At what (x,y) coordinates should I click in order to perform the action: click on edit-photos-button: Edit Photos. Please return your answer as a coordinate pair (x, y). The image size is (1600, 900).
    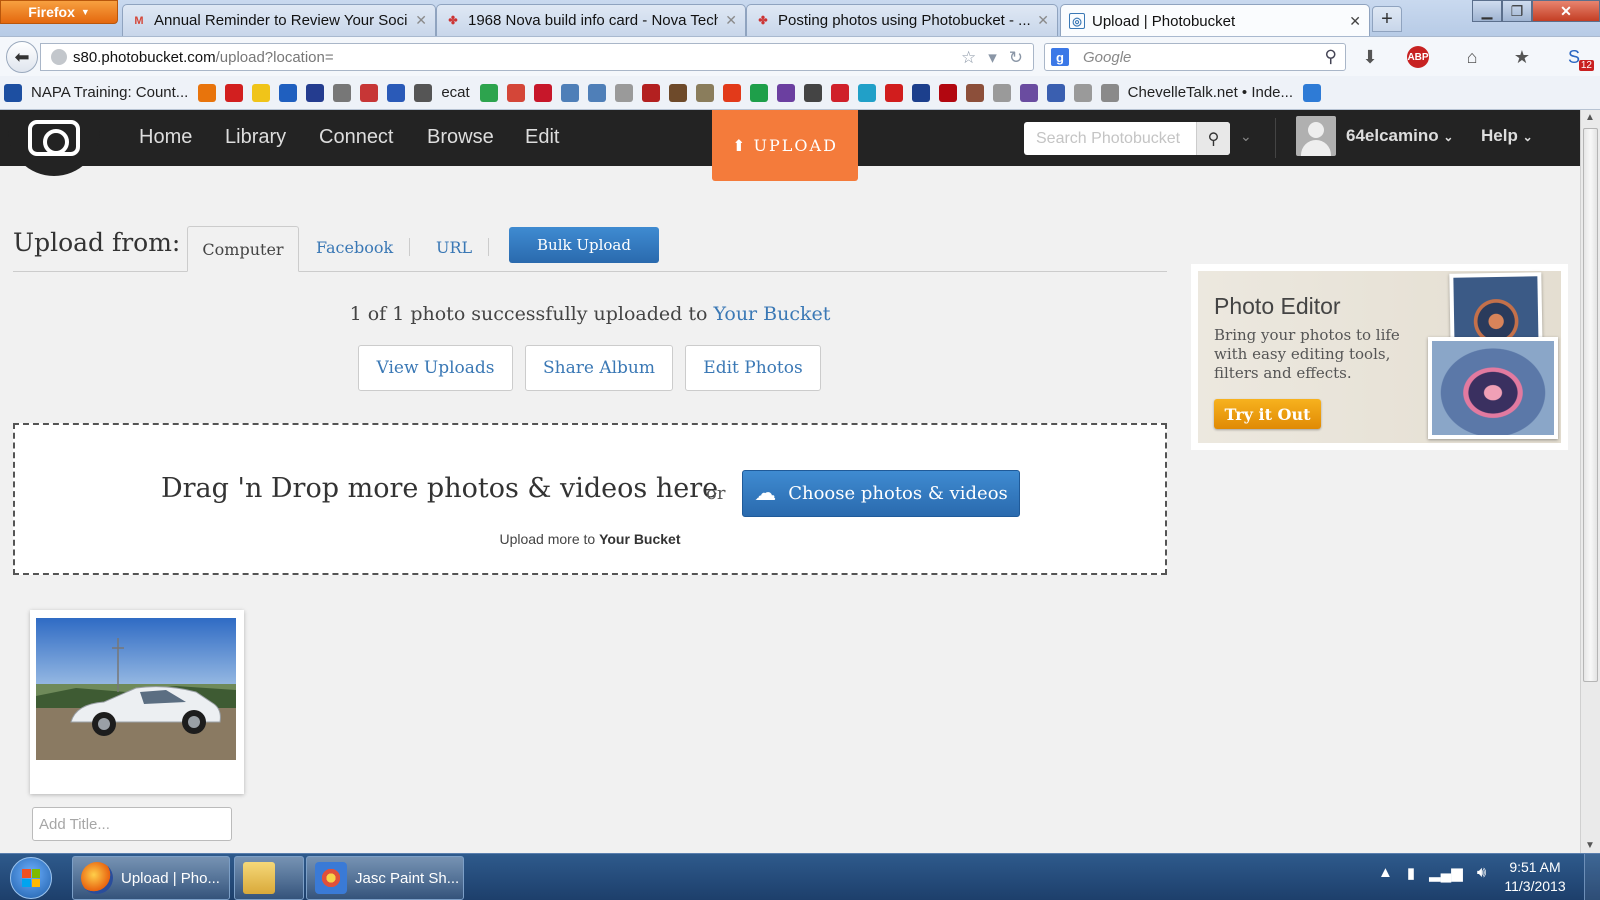
    Looking at the image, I should click on (753, 368).